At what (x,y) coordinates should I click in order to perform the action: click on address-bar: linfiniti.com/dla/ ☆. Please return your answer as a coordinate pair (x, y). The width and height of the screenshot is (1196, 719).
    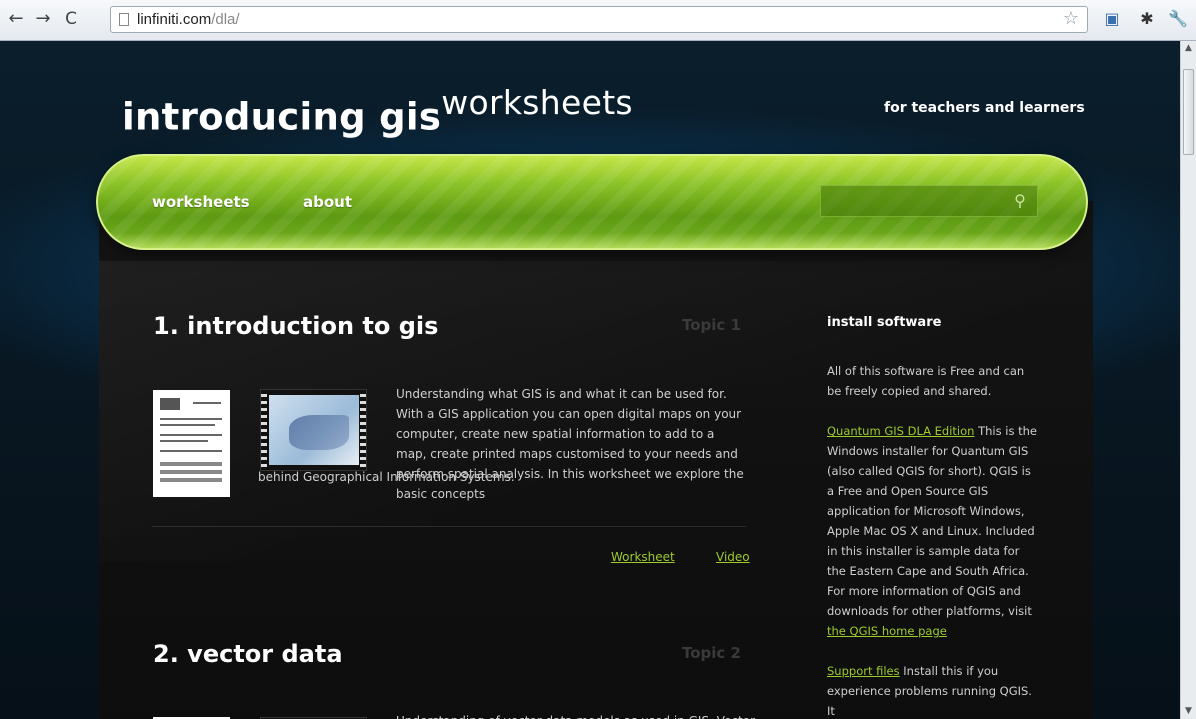
    Looking at the image, I should click on (599, 19).